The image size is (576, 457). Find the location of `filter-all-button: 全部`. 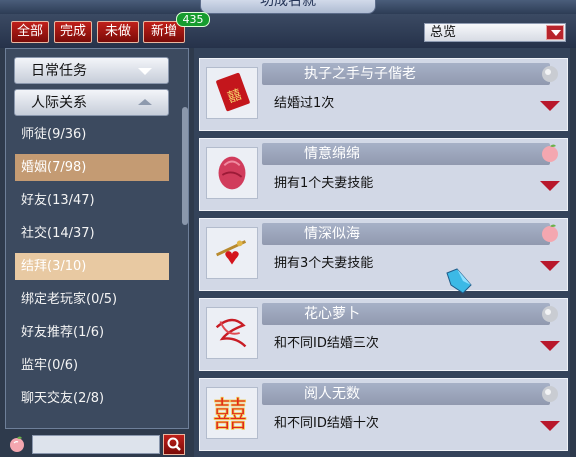

filter-all-button: 全部 is located at coordinates (30, 32).